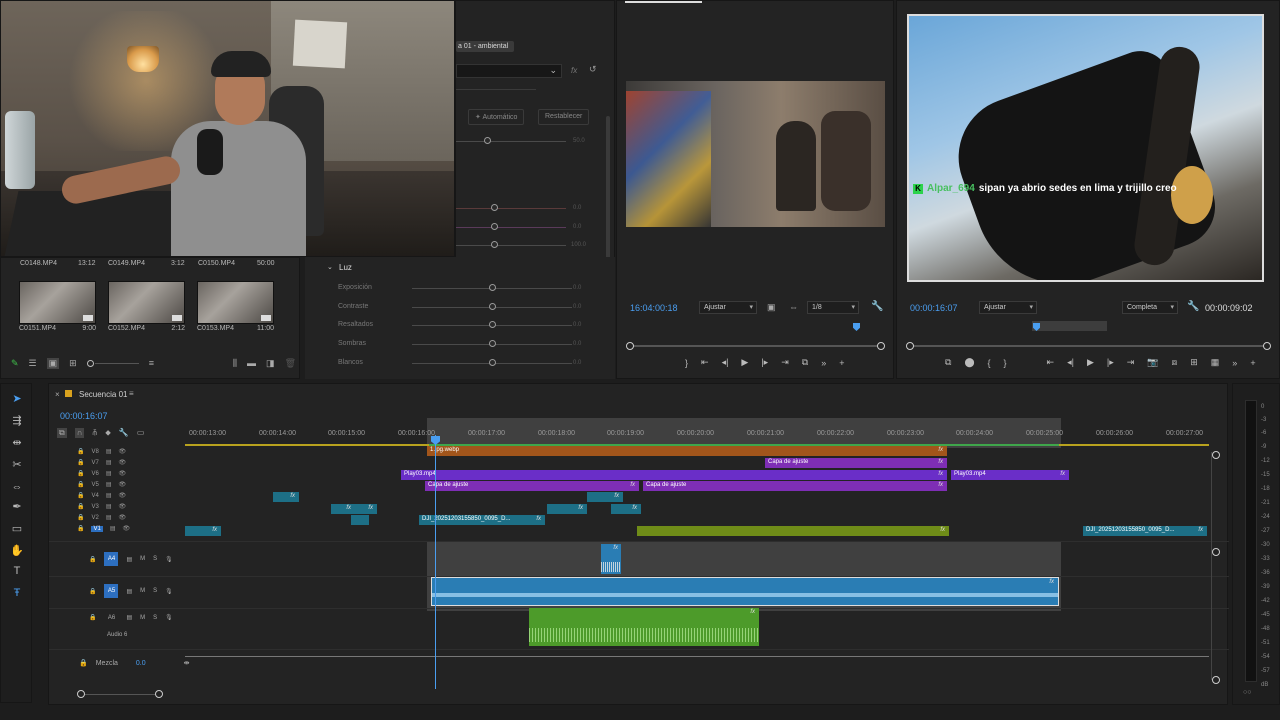 The image size is (1280, 720). I want to click on linked-icon: ⫚, so click(94, 433).